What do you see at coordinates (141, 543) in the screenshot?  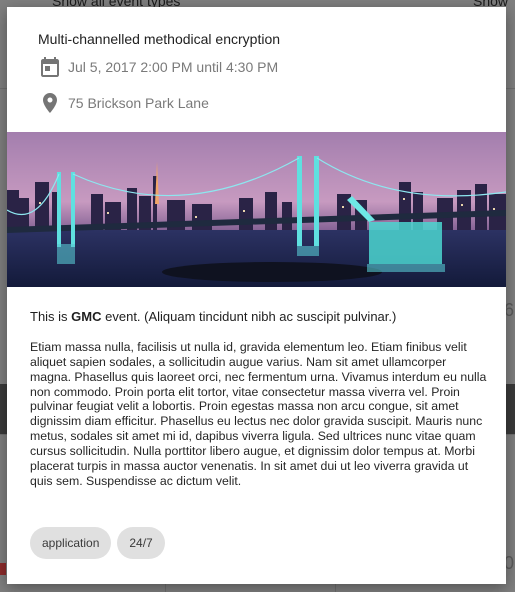 I see `tag-chip-24-7: 24/7` at bounding box center [141, 543].